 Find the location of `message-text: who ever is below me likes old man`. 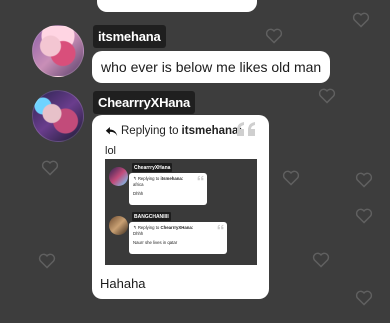

message-text: who ever is below me likes old man is located at coordinates (211, 67).